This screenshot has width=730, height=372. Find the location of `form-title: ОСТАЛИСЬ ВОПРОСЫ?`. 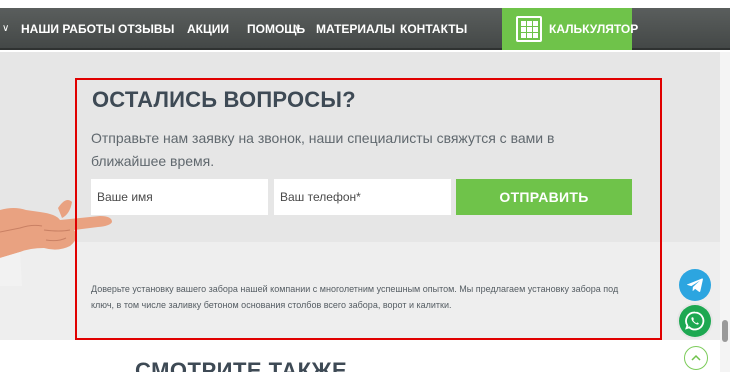

form-title: ОСТАЛИСЬ ВОПРОСЫ? is located at coordinates (224, 99).